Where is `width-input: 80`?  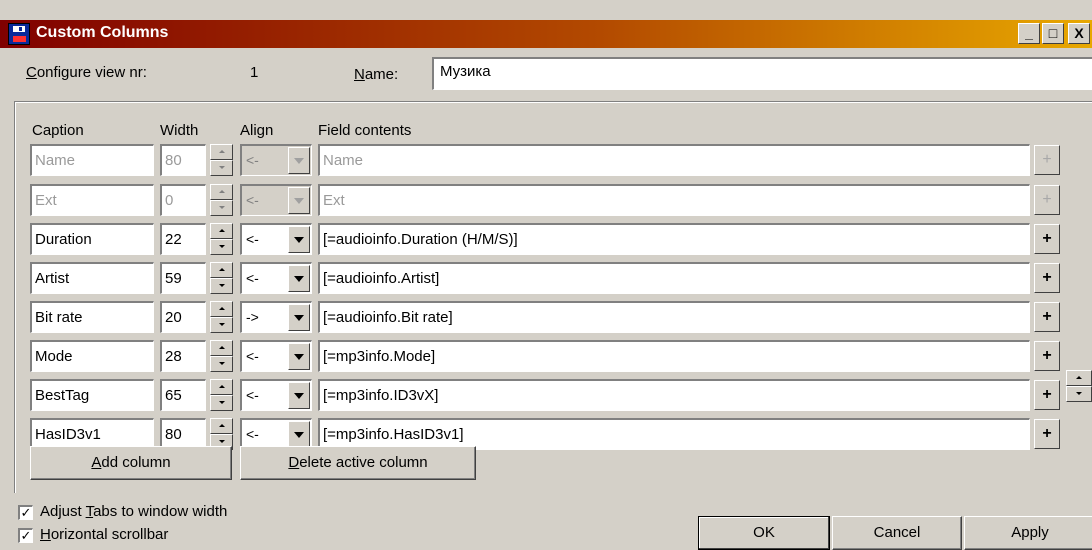 width-input: 80 is located at coordinates (183, 160).